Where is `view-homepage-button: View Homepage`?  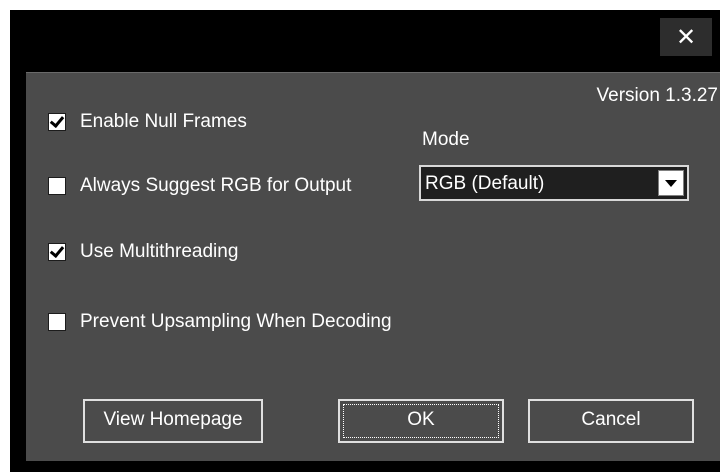
view-homepage-button: View Homepage is located at coordinates (173, 421).